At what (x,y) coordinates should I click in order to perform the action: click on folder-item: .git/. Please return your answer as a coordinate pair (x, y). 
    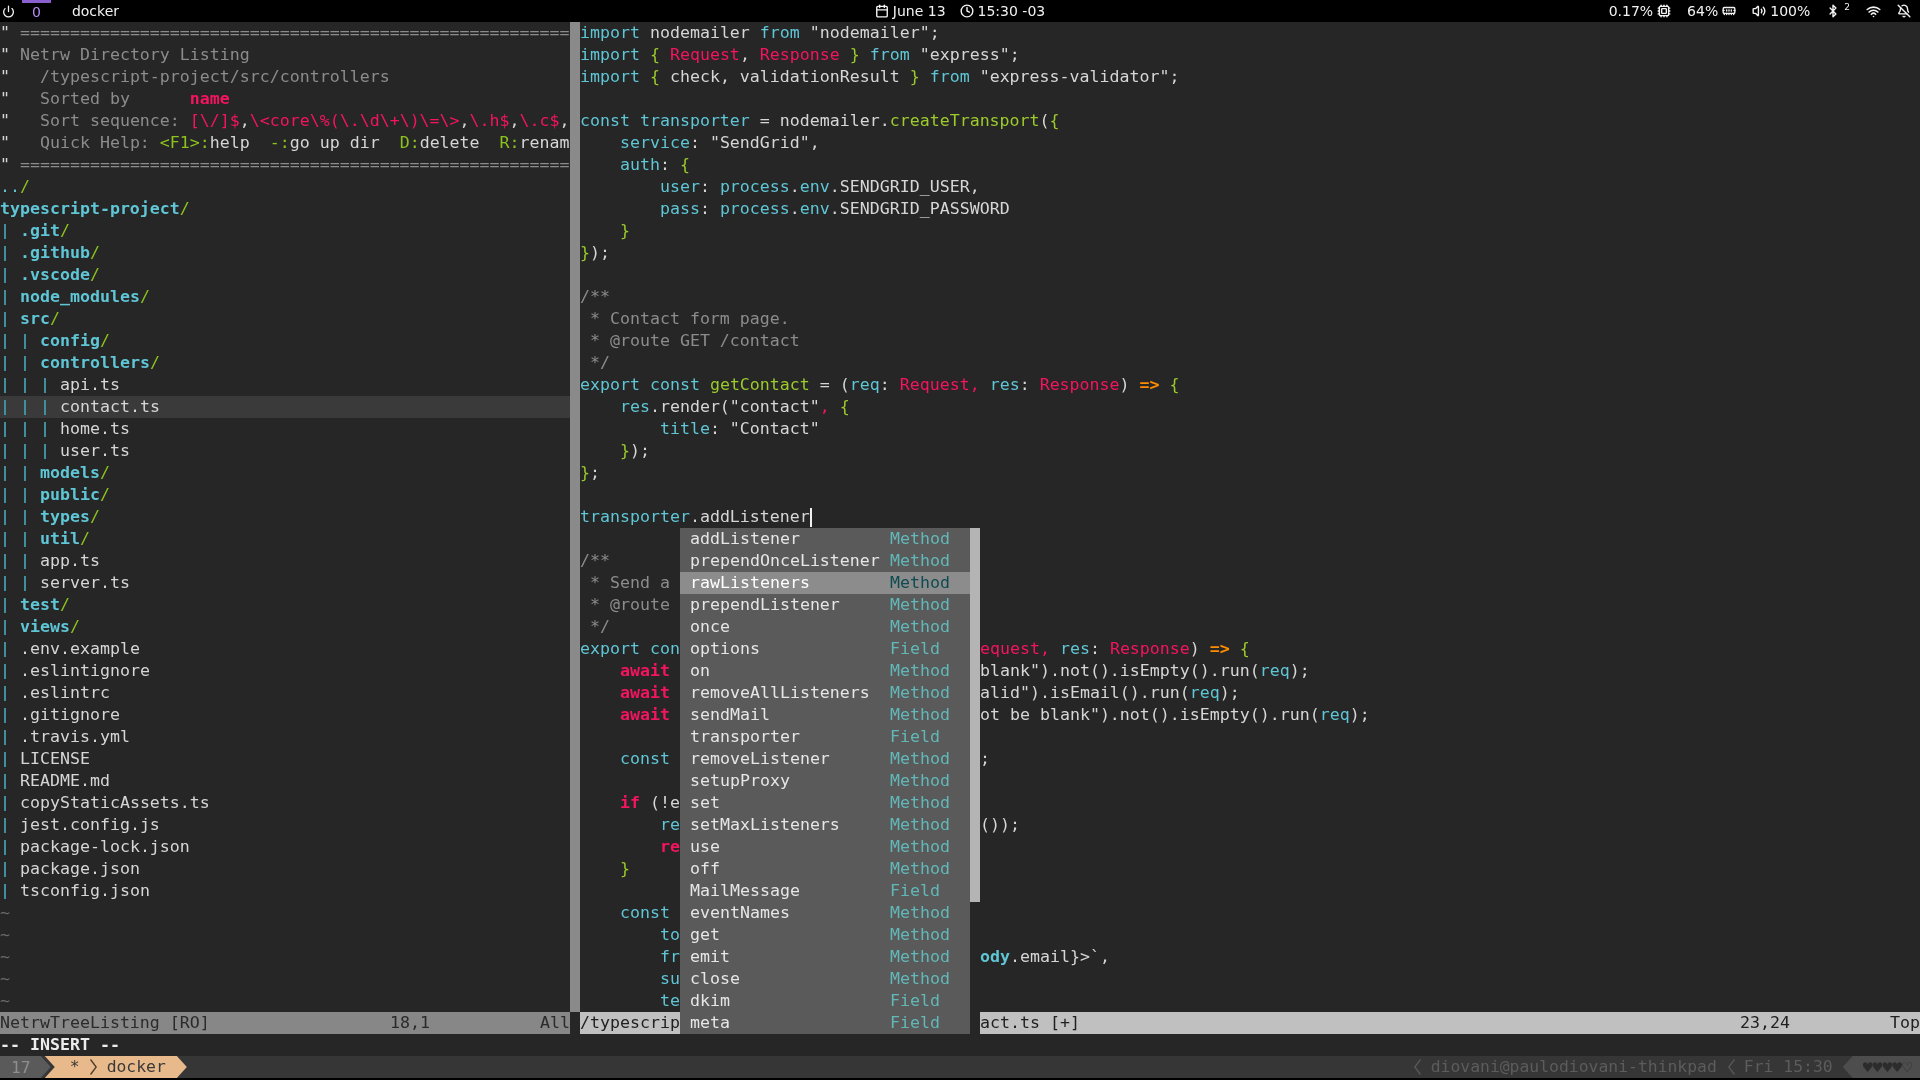
    Looking at the image, I should click on (285, 231).